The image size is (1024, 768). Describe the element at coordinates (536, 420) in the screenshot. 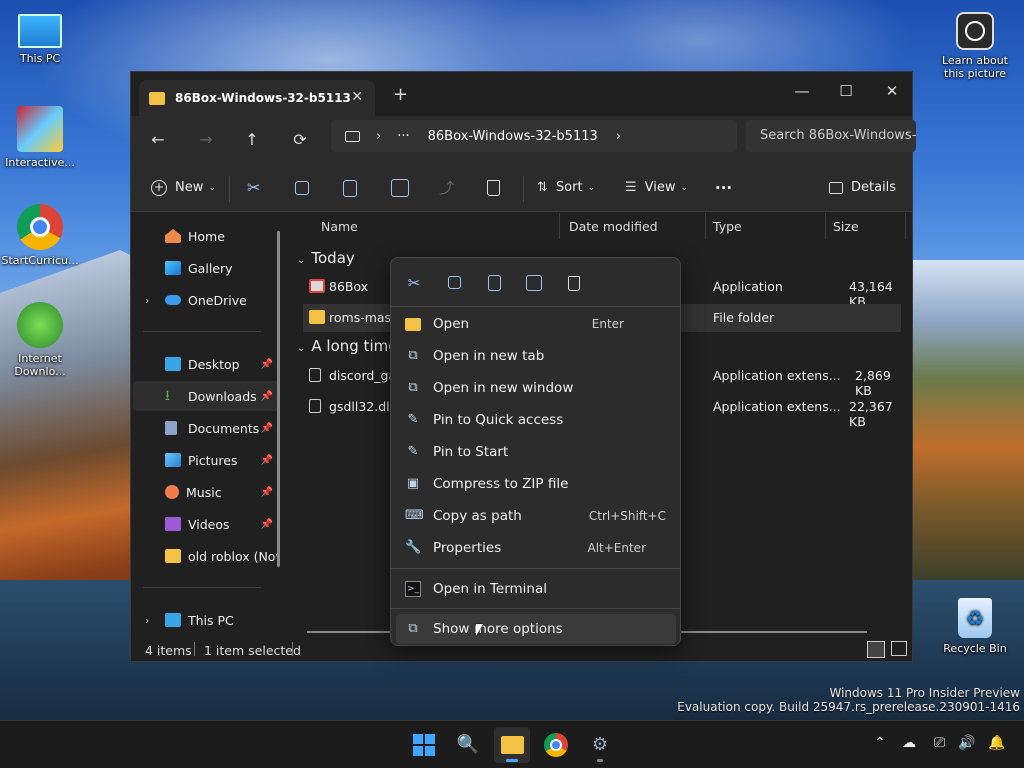

I see `menu-item-pin-quick-access: ✎ Pin to Quick access` at that location.